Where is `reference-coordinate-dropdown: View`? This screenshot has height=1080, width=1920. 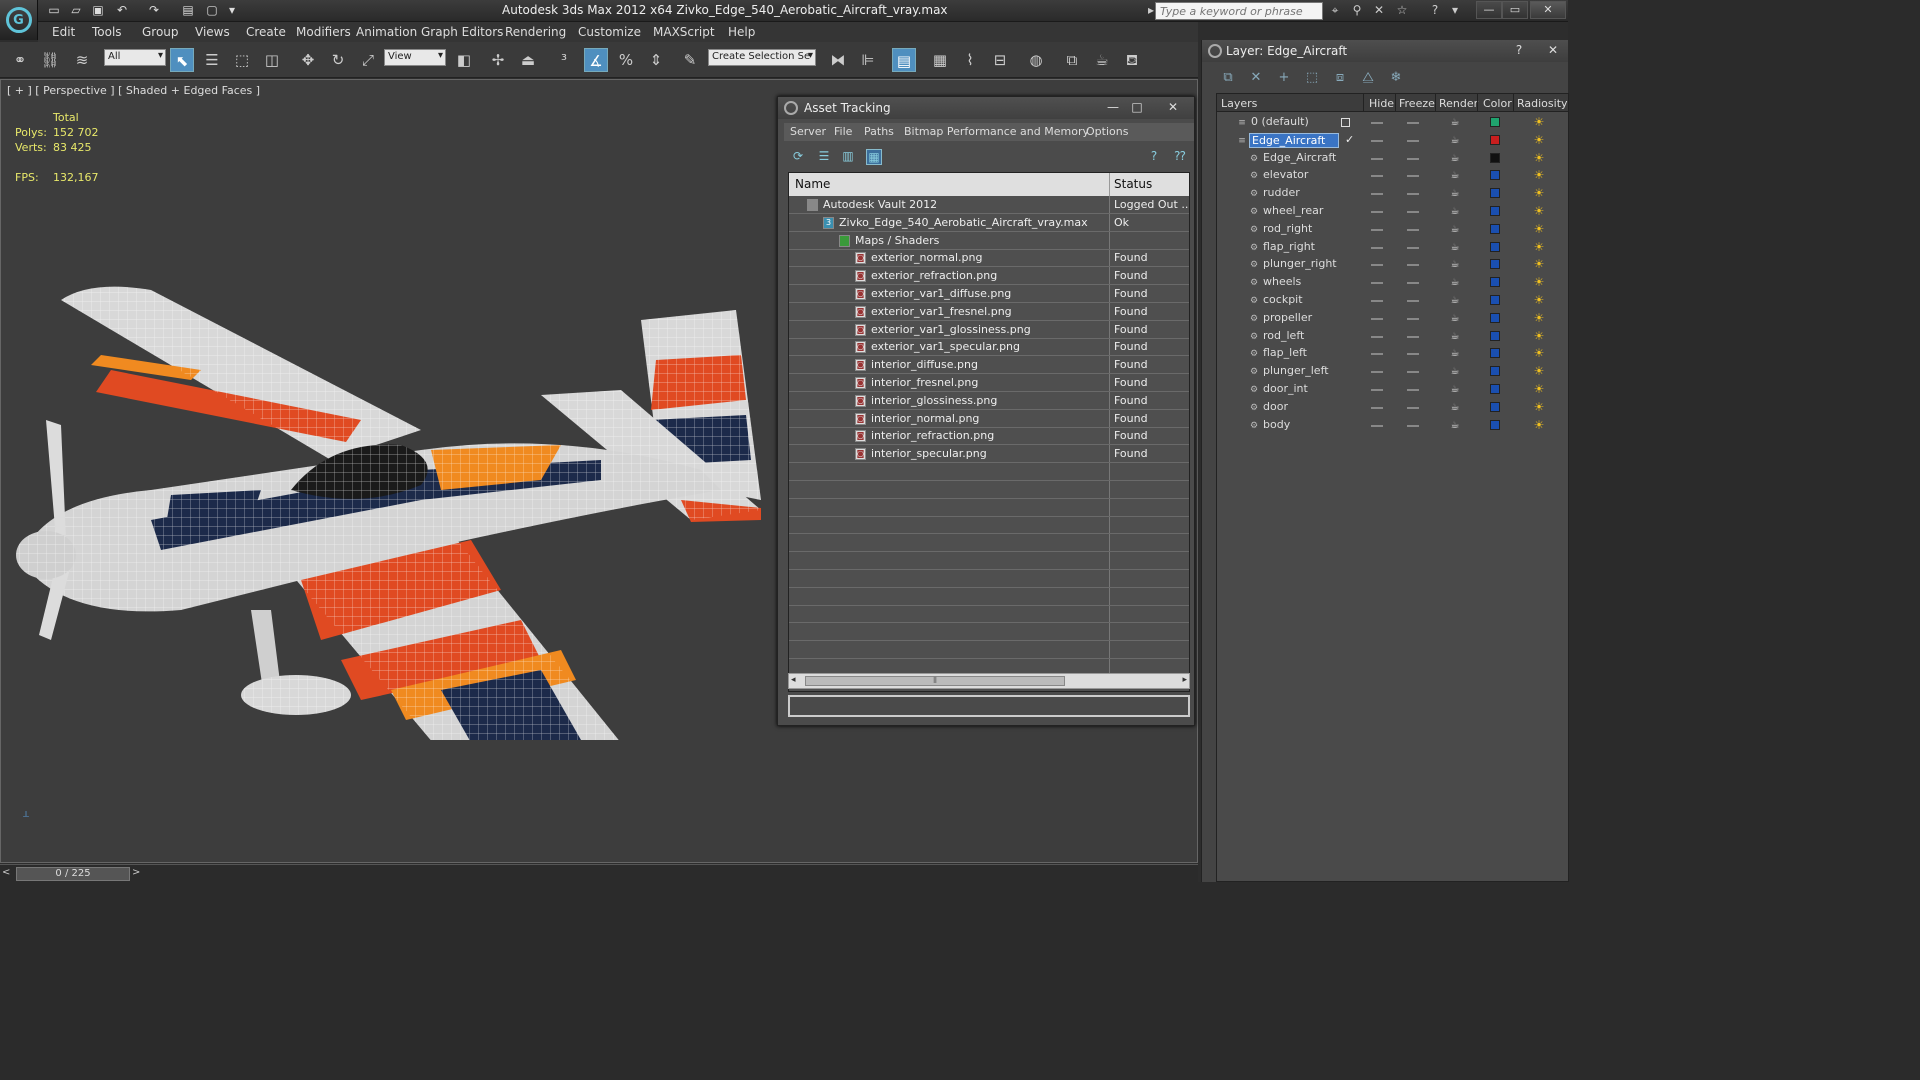 reference-coordinate-dropdown: View is located at coordinates (415, 57).